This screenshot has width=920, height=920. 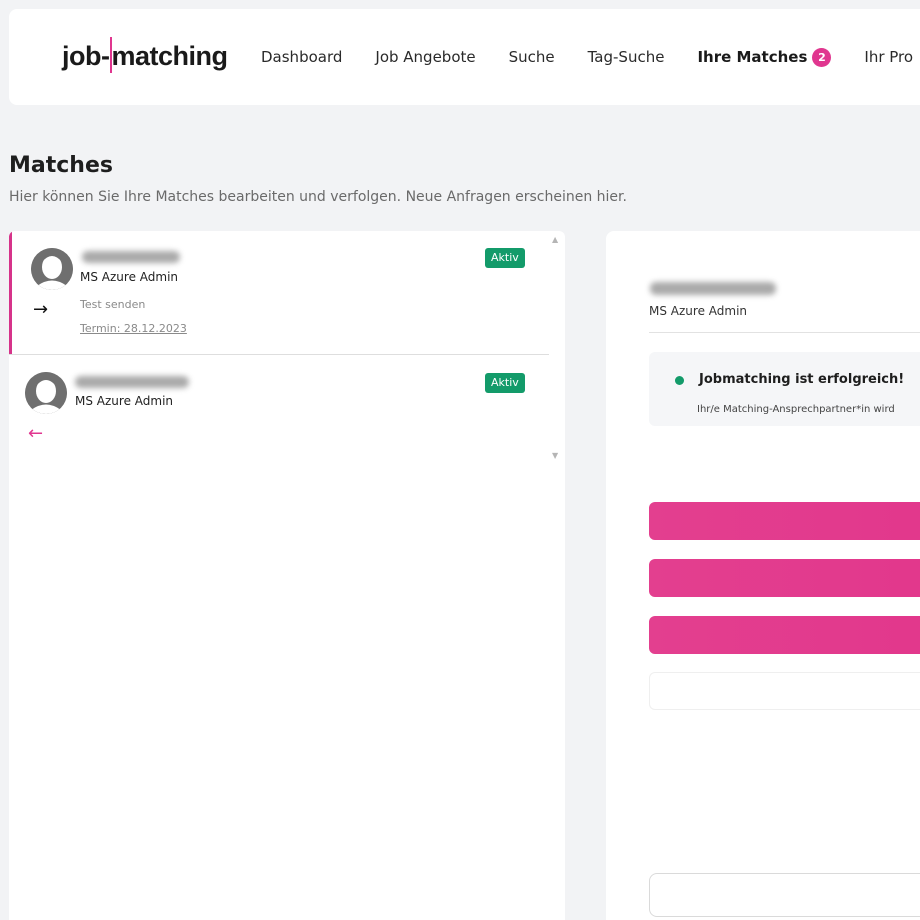 What do you see at coordinates (532, 57) in the screenshot?
I see `nav-item-suche: Suche` at bounding box center [532, 57].